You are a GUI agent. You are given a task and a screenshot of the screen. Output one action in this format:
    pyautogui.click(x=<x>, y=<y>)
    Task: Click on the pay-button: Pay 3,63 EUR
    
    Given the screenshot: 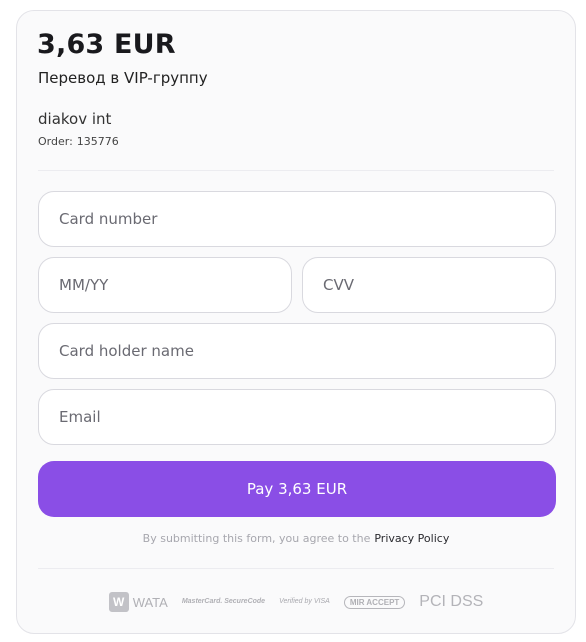 What is the action you would take?
    pyautogui.click(x=297, y=489)
    